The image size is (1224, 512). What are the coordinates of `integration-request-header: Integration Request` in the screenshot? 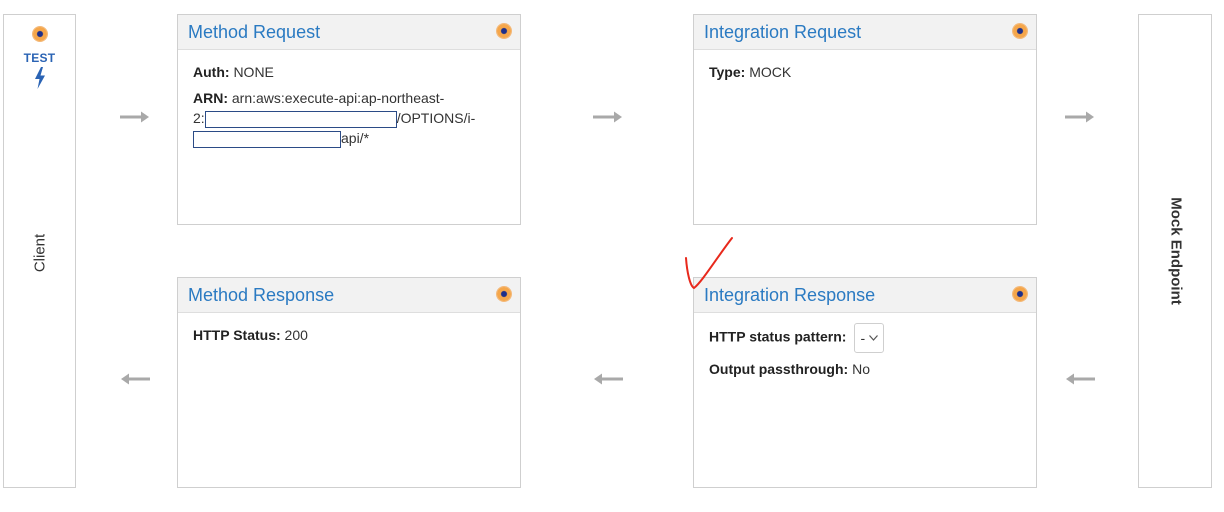 It's located at (865, 32).